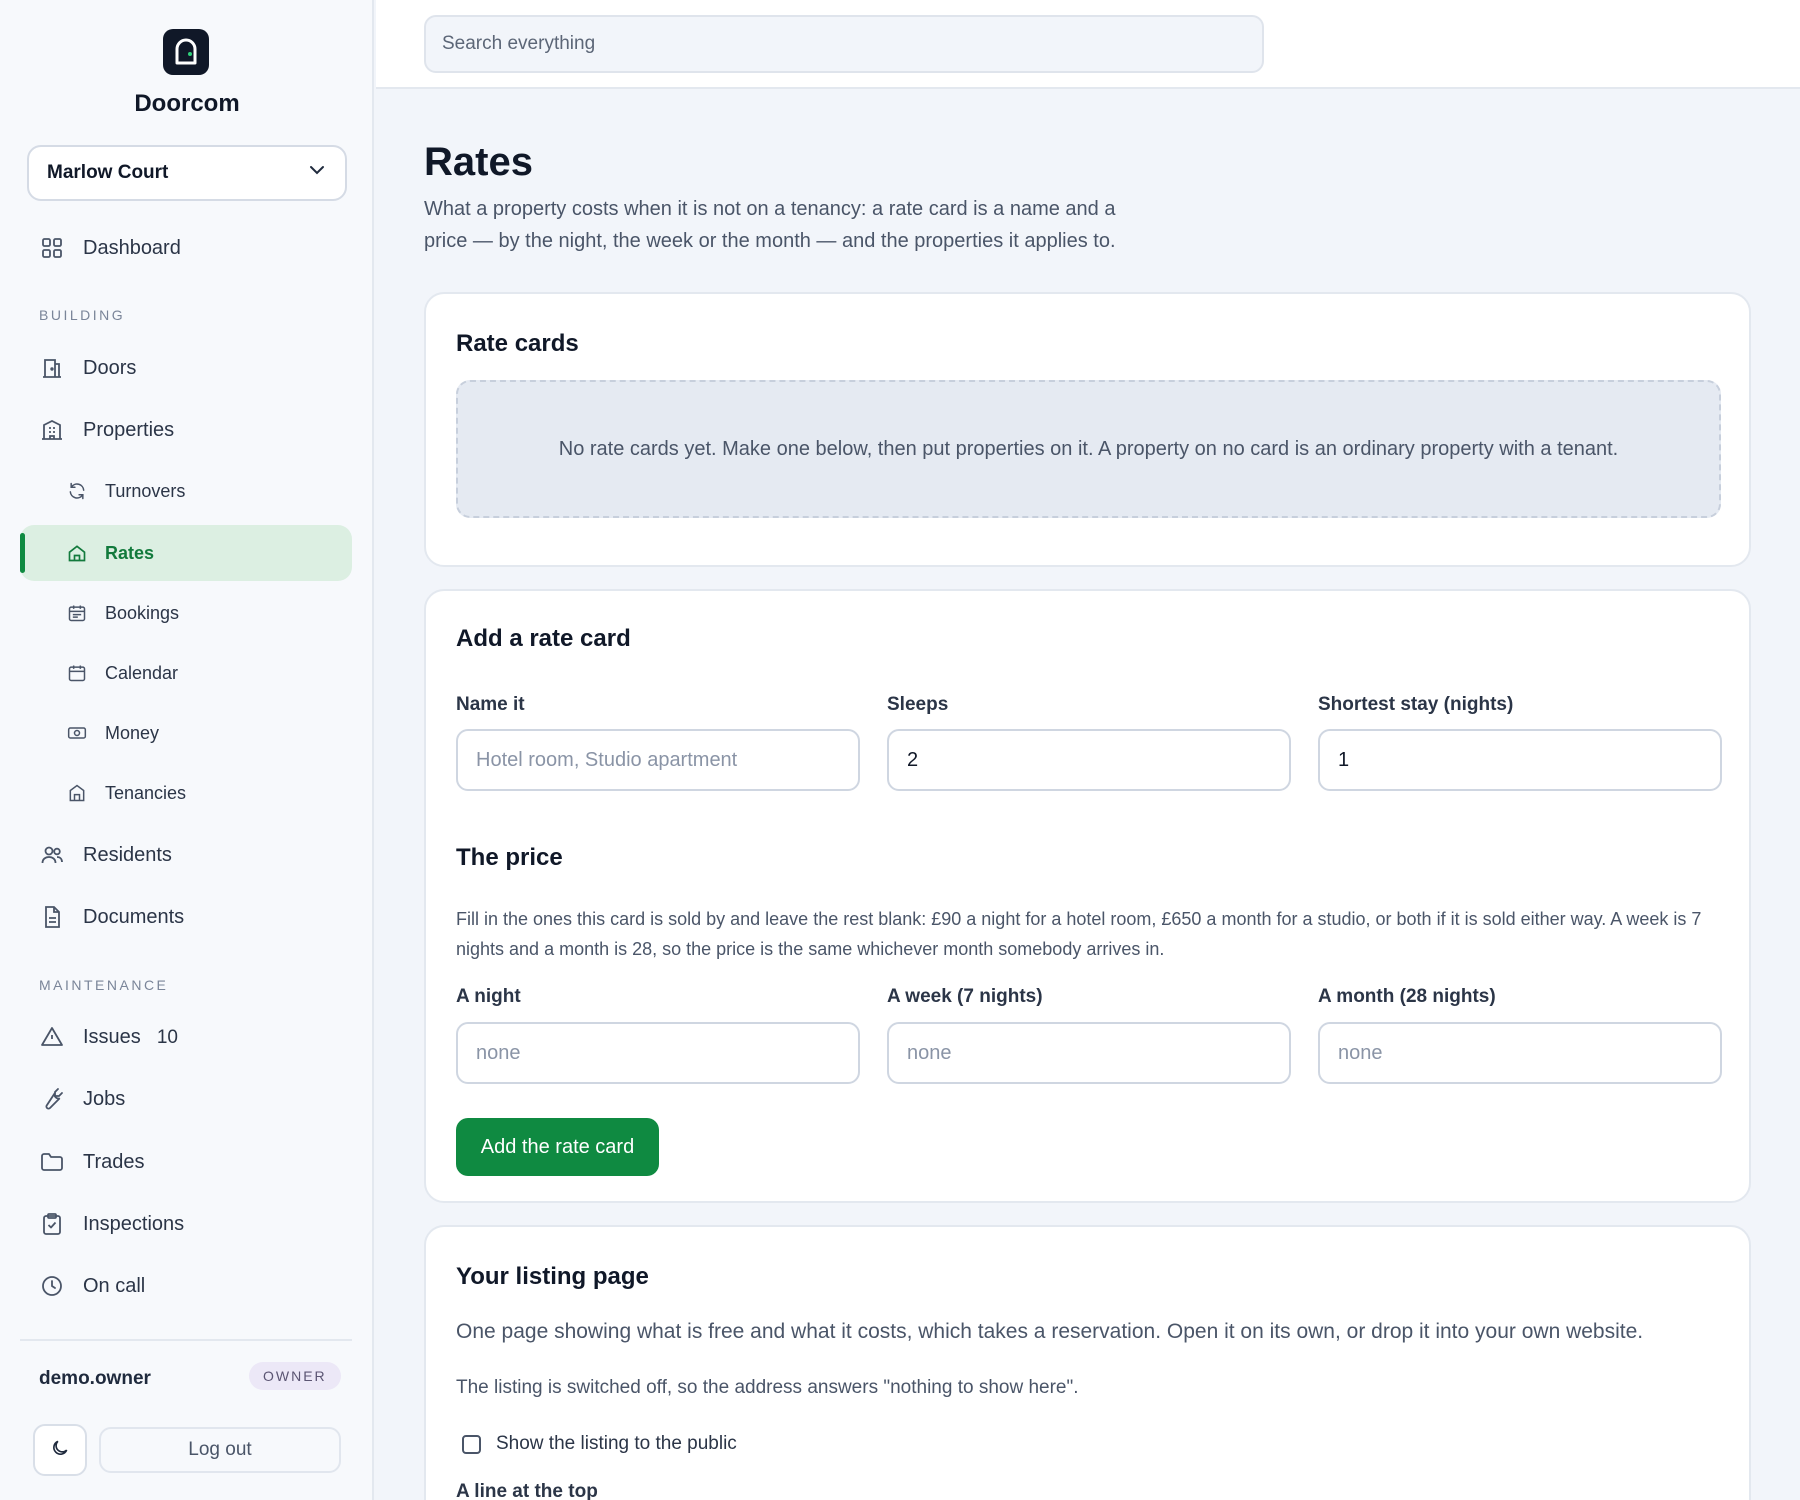 The width and height of the screenshot is (1800, 1500). What do you see at coordinates (52, 248) in the screenshot?
I see `grid-icon` at bounding box center [52, 248].